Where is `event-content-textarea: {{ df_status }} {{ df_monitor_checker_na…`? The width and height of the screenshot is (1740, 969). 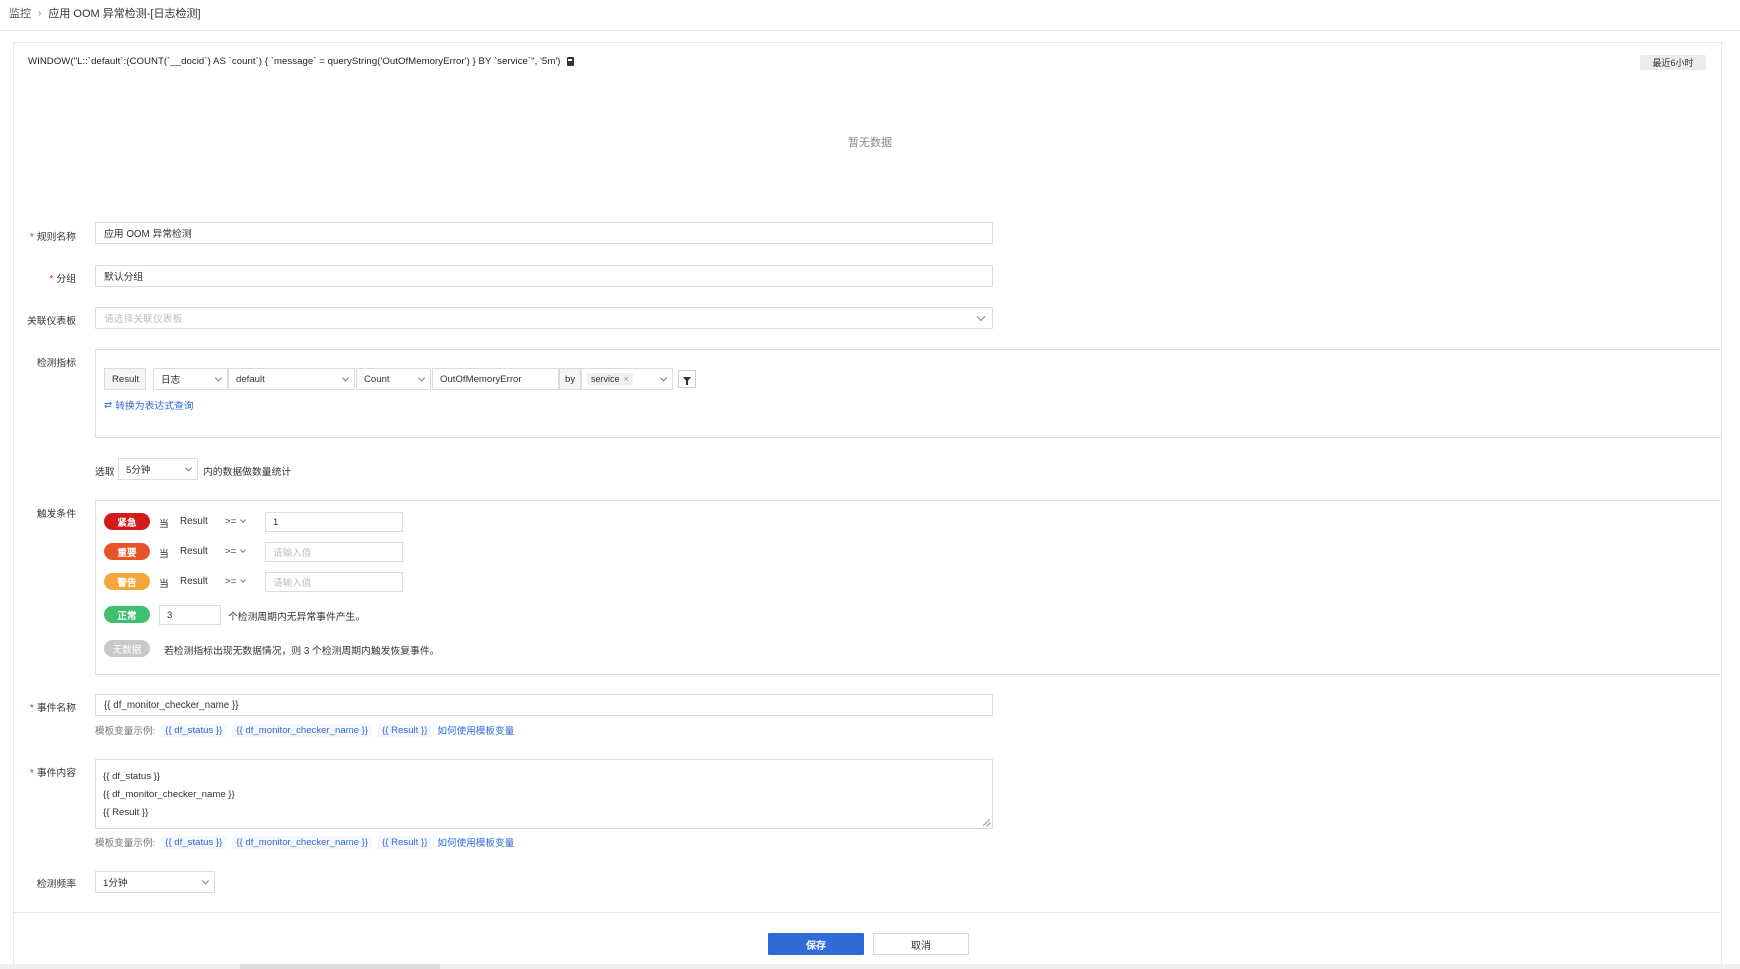
event-content-textarea: {{ df_status }} {{ df_monitor_checker_na… is located at coordinates (544, 794).